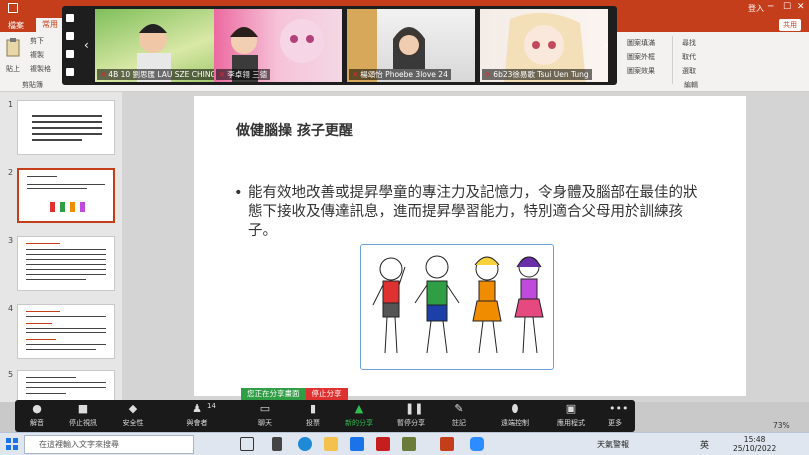 The height and width of the screenshot is (455, 809). What do you see at coordinates (457, 307) in the screenshot?
I see `slide-illustration` at bounding box center [457, 307].